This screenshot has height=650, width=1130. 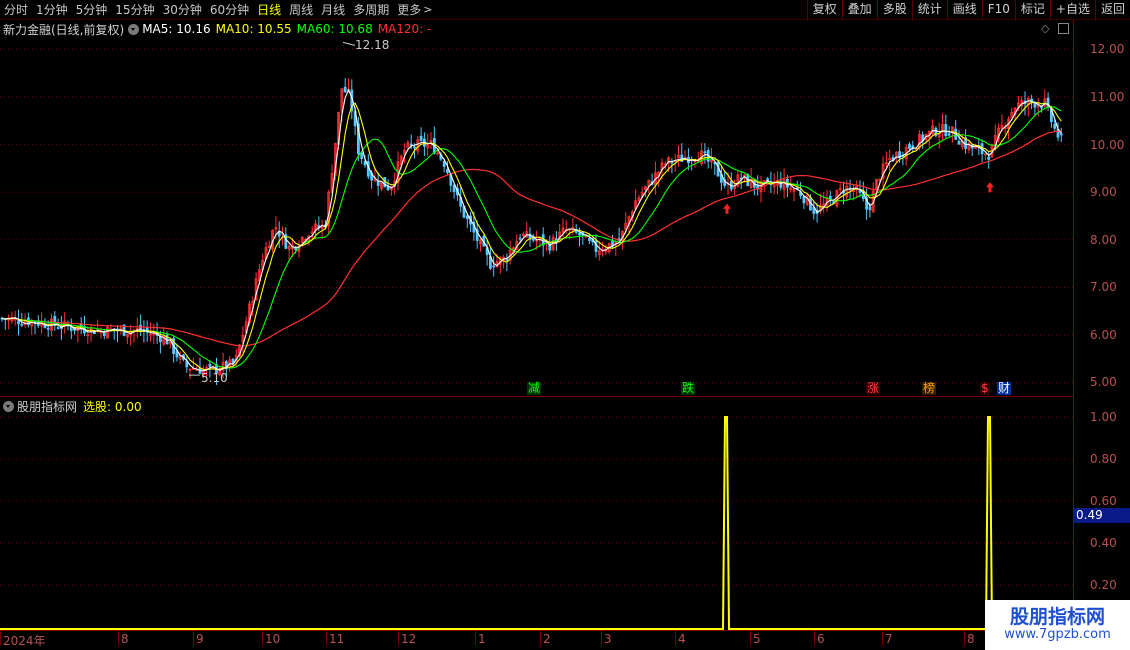 What do you see at coordinates (273, 639) in the screenshot?
I see `time-label: 10` at bounding box center [273, 639].